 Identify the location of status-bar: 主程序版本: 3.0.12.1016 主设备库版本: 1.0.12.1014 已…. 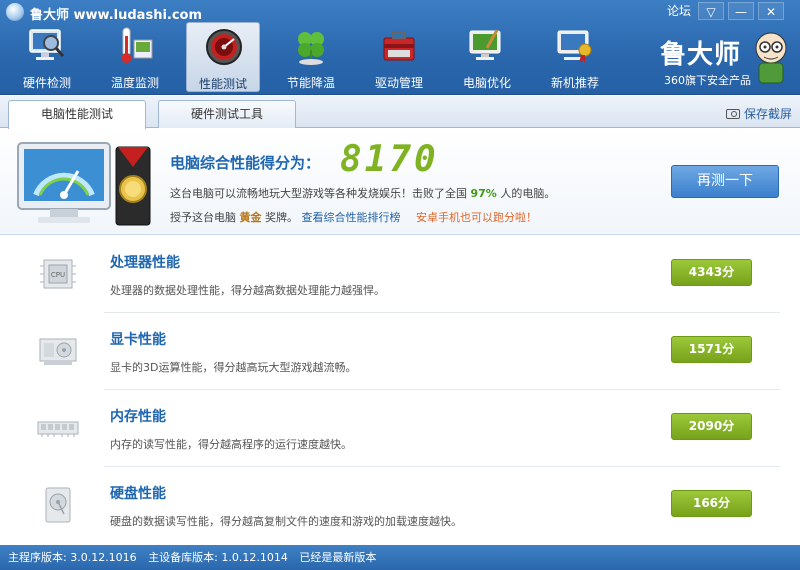
(400, 557).